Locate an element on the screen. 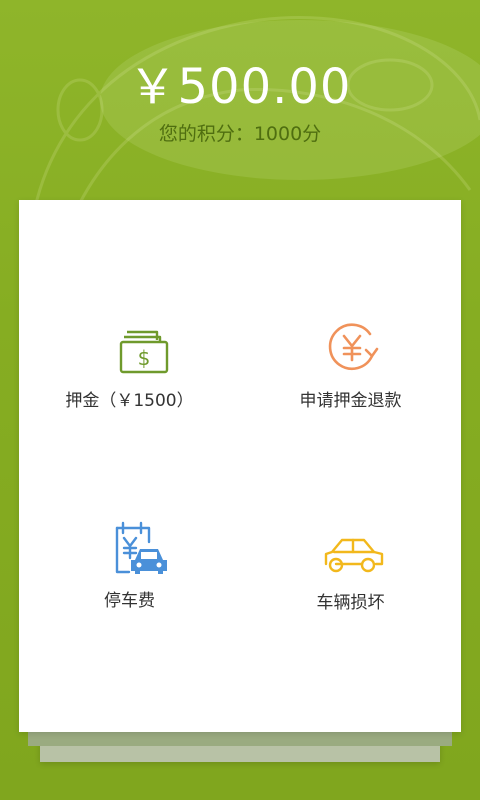 The height and width of the screenshot is (800, 480). wallet-header: ￥500.00 您的积分：1000分 is located at coordinates (240, 102).